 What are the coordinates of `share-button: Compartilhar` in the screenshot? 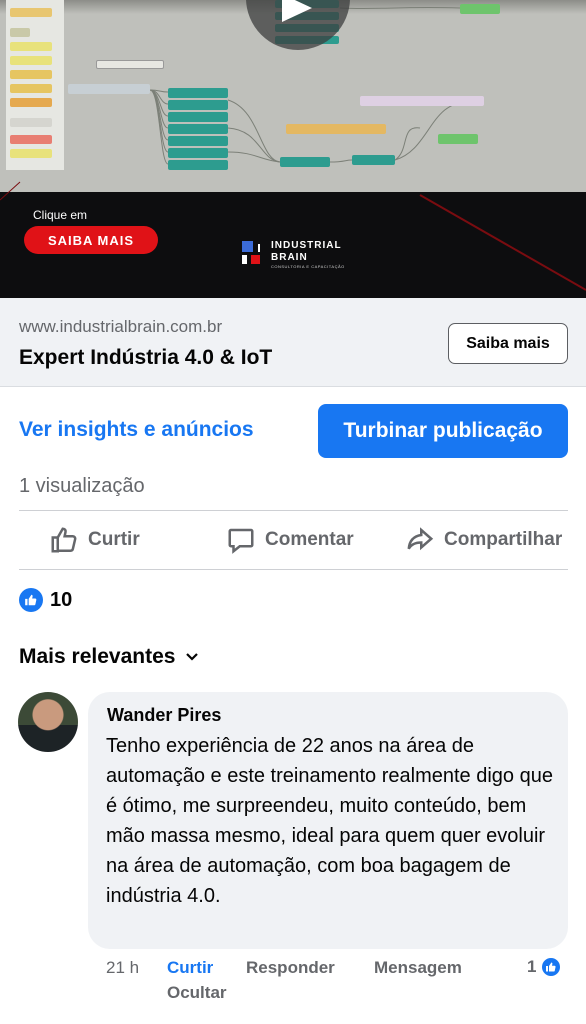 It's located at (483, 540).